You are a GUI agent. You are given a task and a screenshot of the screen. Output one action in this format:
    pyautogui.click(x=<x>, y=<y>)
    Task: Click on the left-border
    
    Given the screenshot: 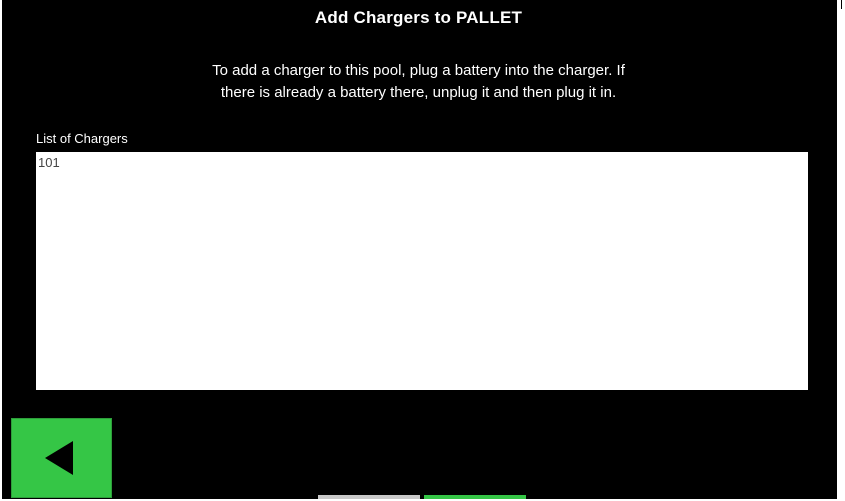 What is the action you would take?
    pyautogui.click(x=1, y=250)
    